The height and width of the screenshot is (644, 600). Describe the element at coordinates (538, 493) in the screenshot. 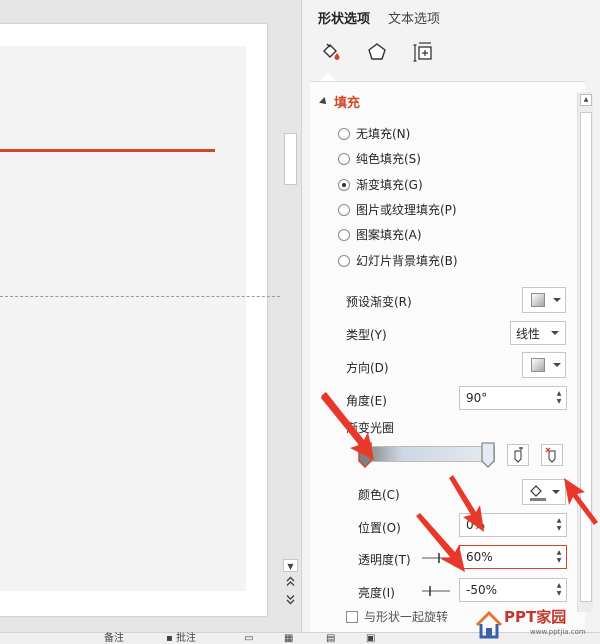

I see `fill-color-icon` at that location.